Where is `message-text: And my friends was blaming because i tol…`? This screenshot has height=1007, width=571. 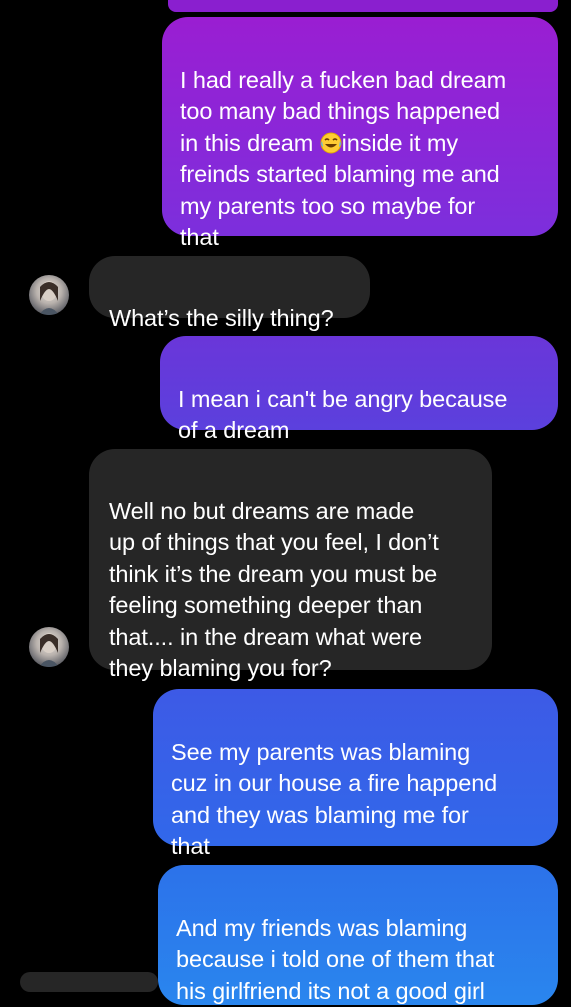 message-text: And my friends was blaming because i tol… is located at coordinates (335, 959).